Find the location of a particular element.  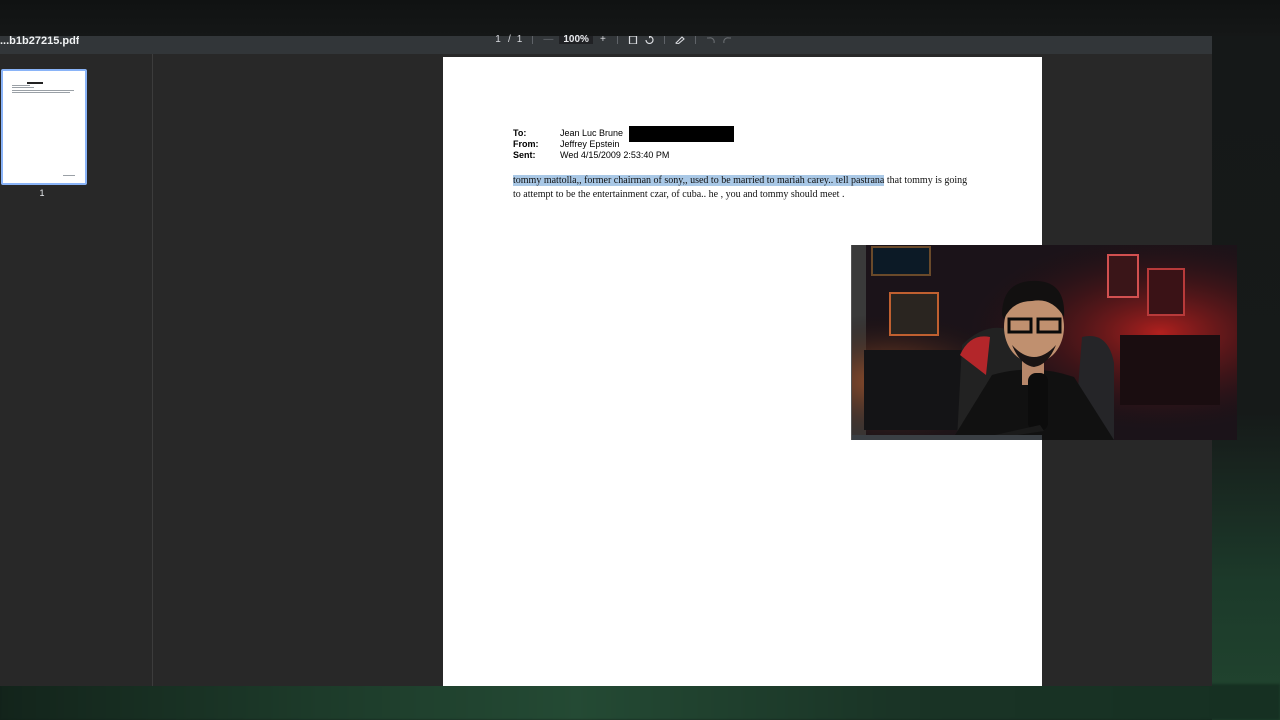

viewer-toolbar: ...b1b27215.pdf 1 / 1 — 100% + is located at coordinates (606, 44).